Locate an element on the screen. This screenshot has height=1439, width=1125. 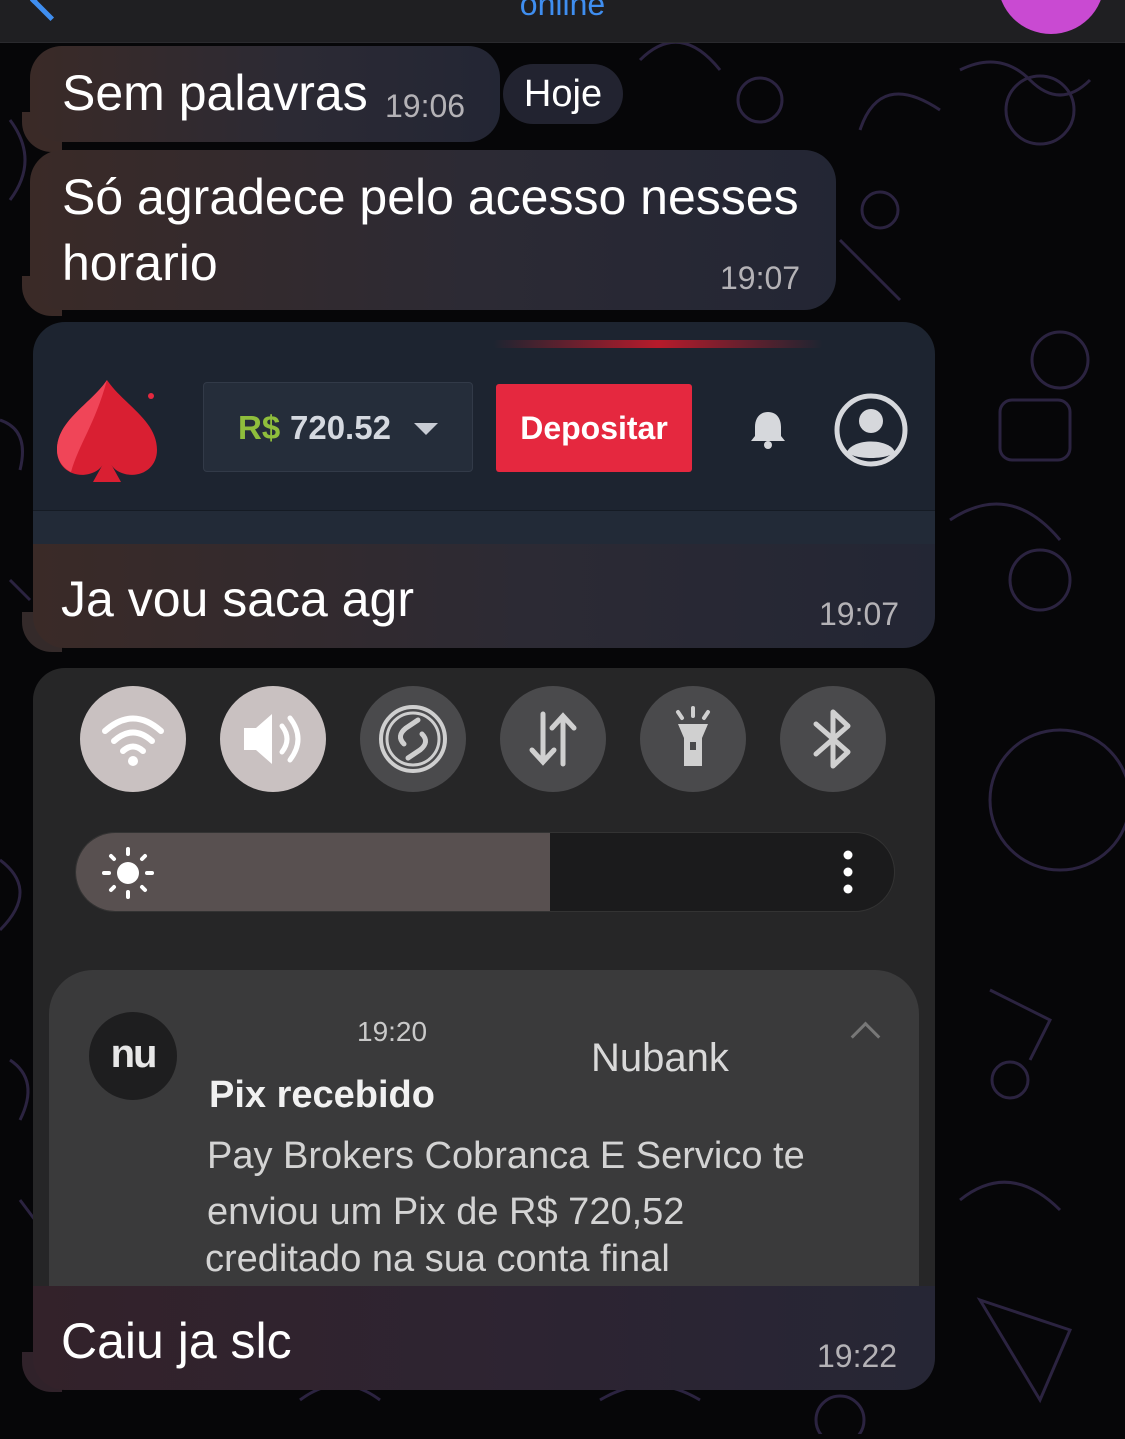
chat-header: online is located at coordinates (562, 21).